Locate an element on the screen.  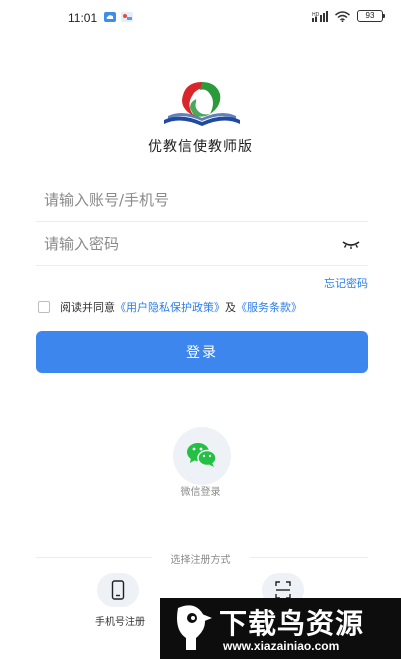
status-time: 11:01 is located at coordinates (83, 18).